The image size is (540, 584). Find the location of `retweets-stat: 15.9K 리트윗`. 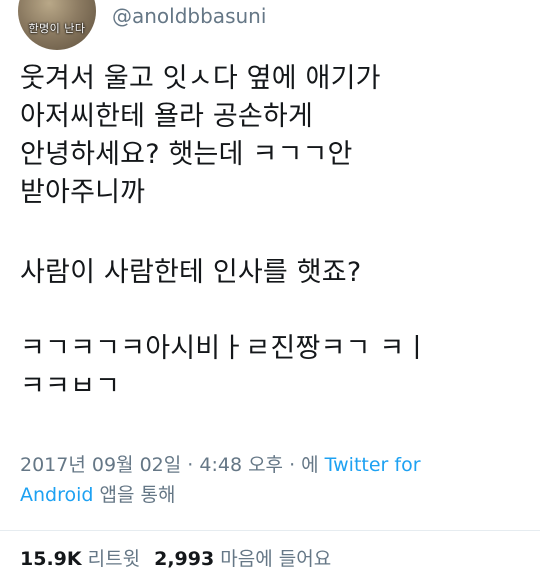

retweets-stat: 15.9K 리트윗 is located at coordinates (80, 559).